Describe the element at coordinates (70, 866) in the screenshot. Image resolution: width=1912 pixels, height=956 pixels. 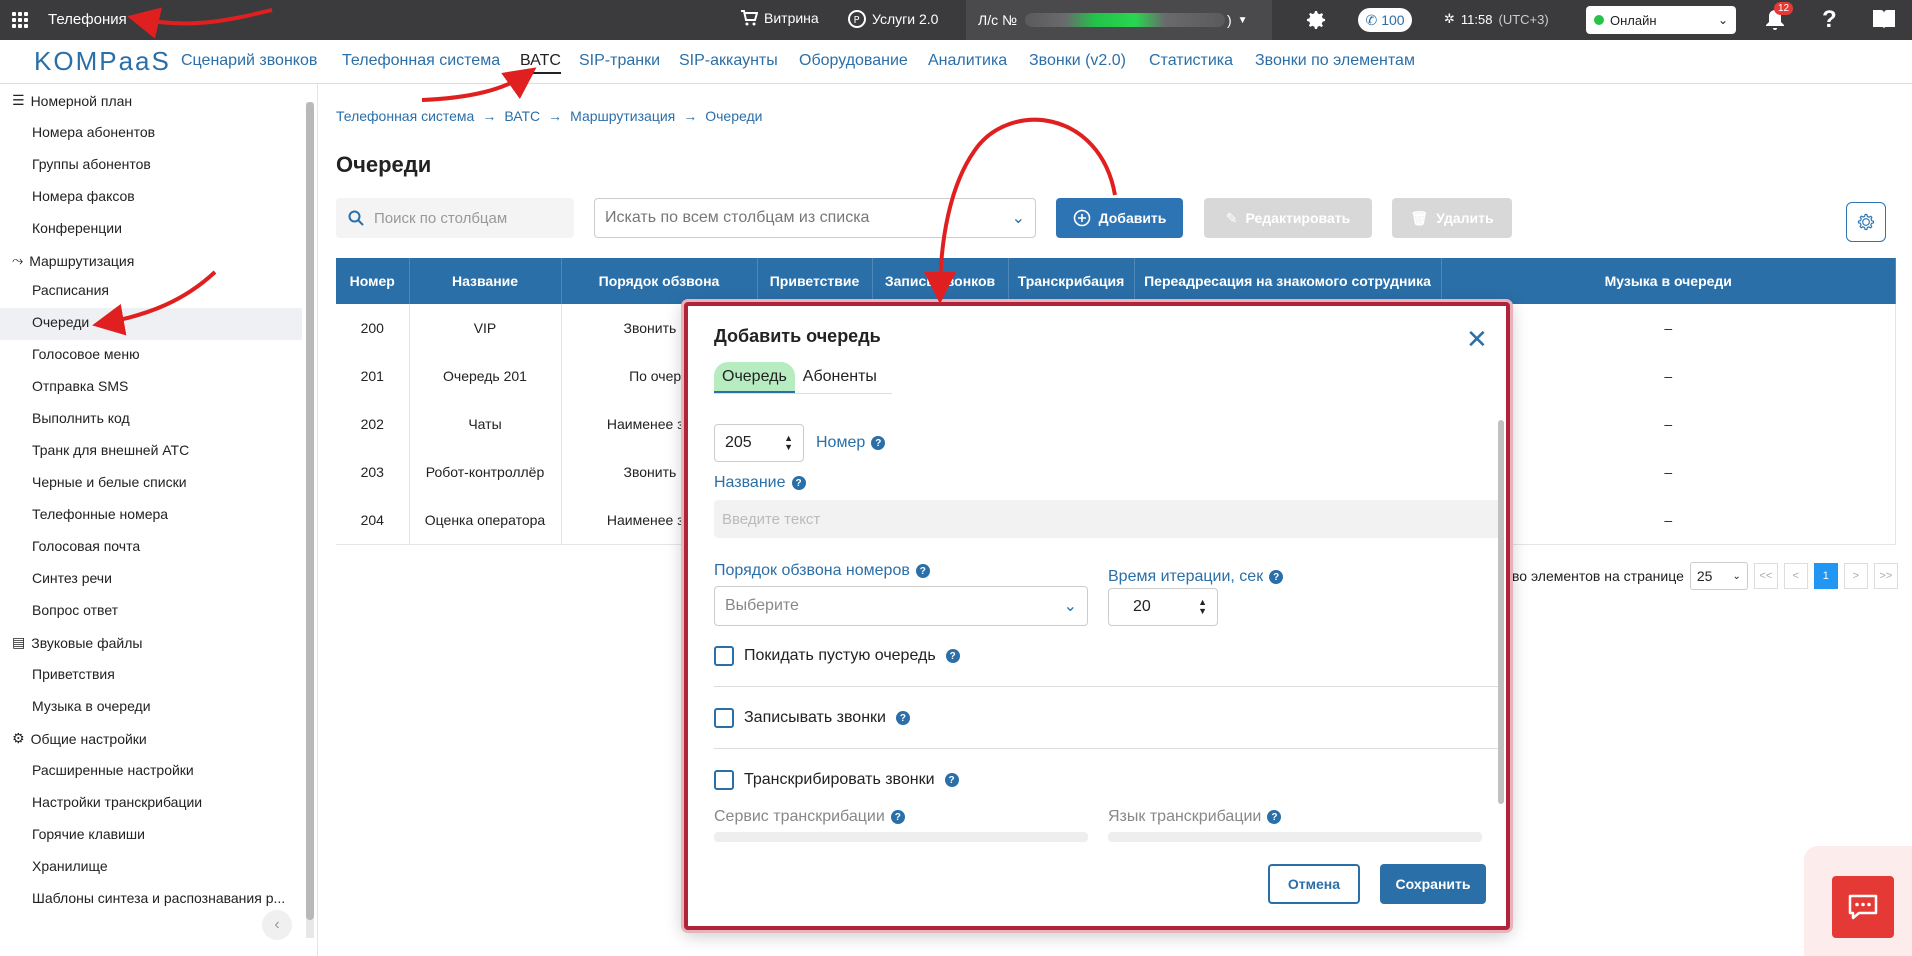
I see `sidebar-item-storage: Хранилище` at that location.